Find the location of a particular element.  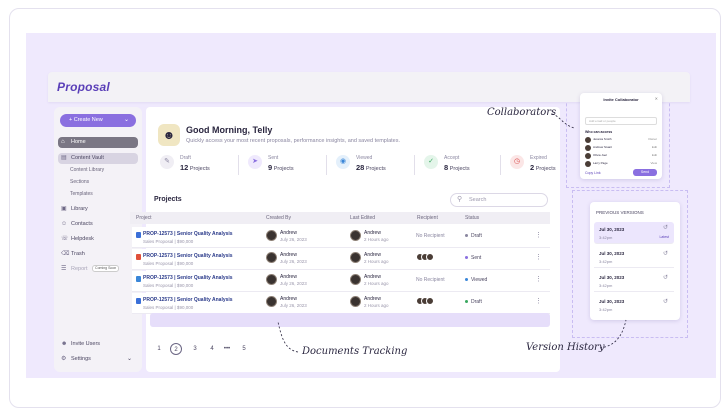

greeting-title: Good Morning, Telly is located at coordinates (229, 130).